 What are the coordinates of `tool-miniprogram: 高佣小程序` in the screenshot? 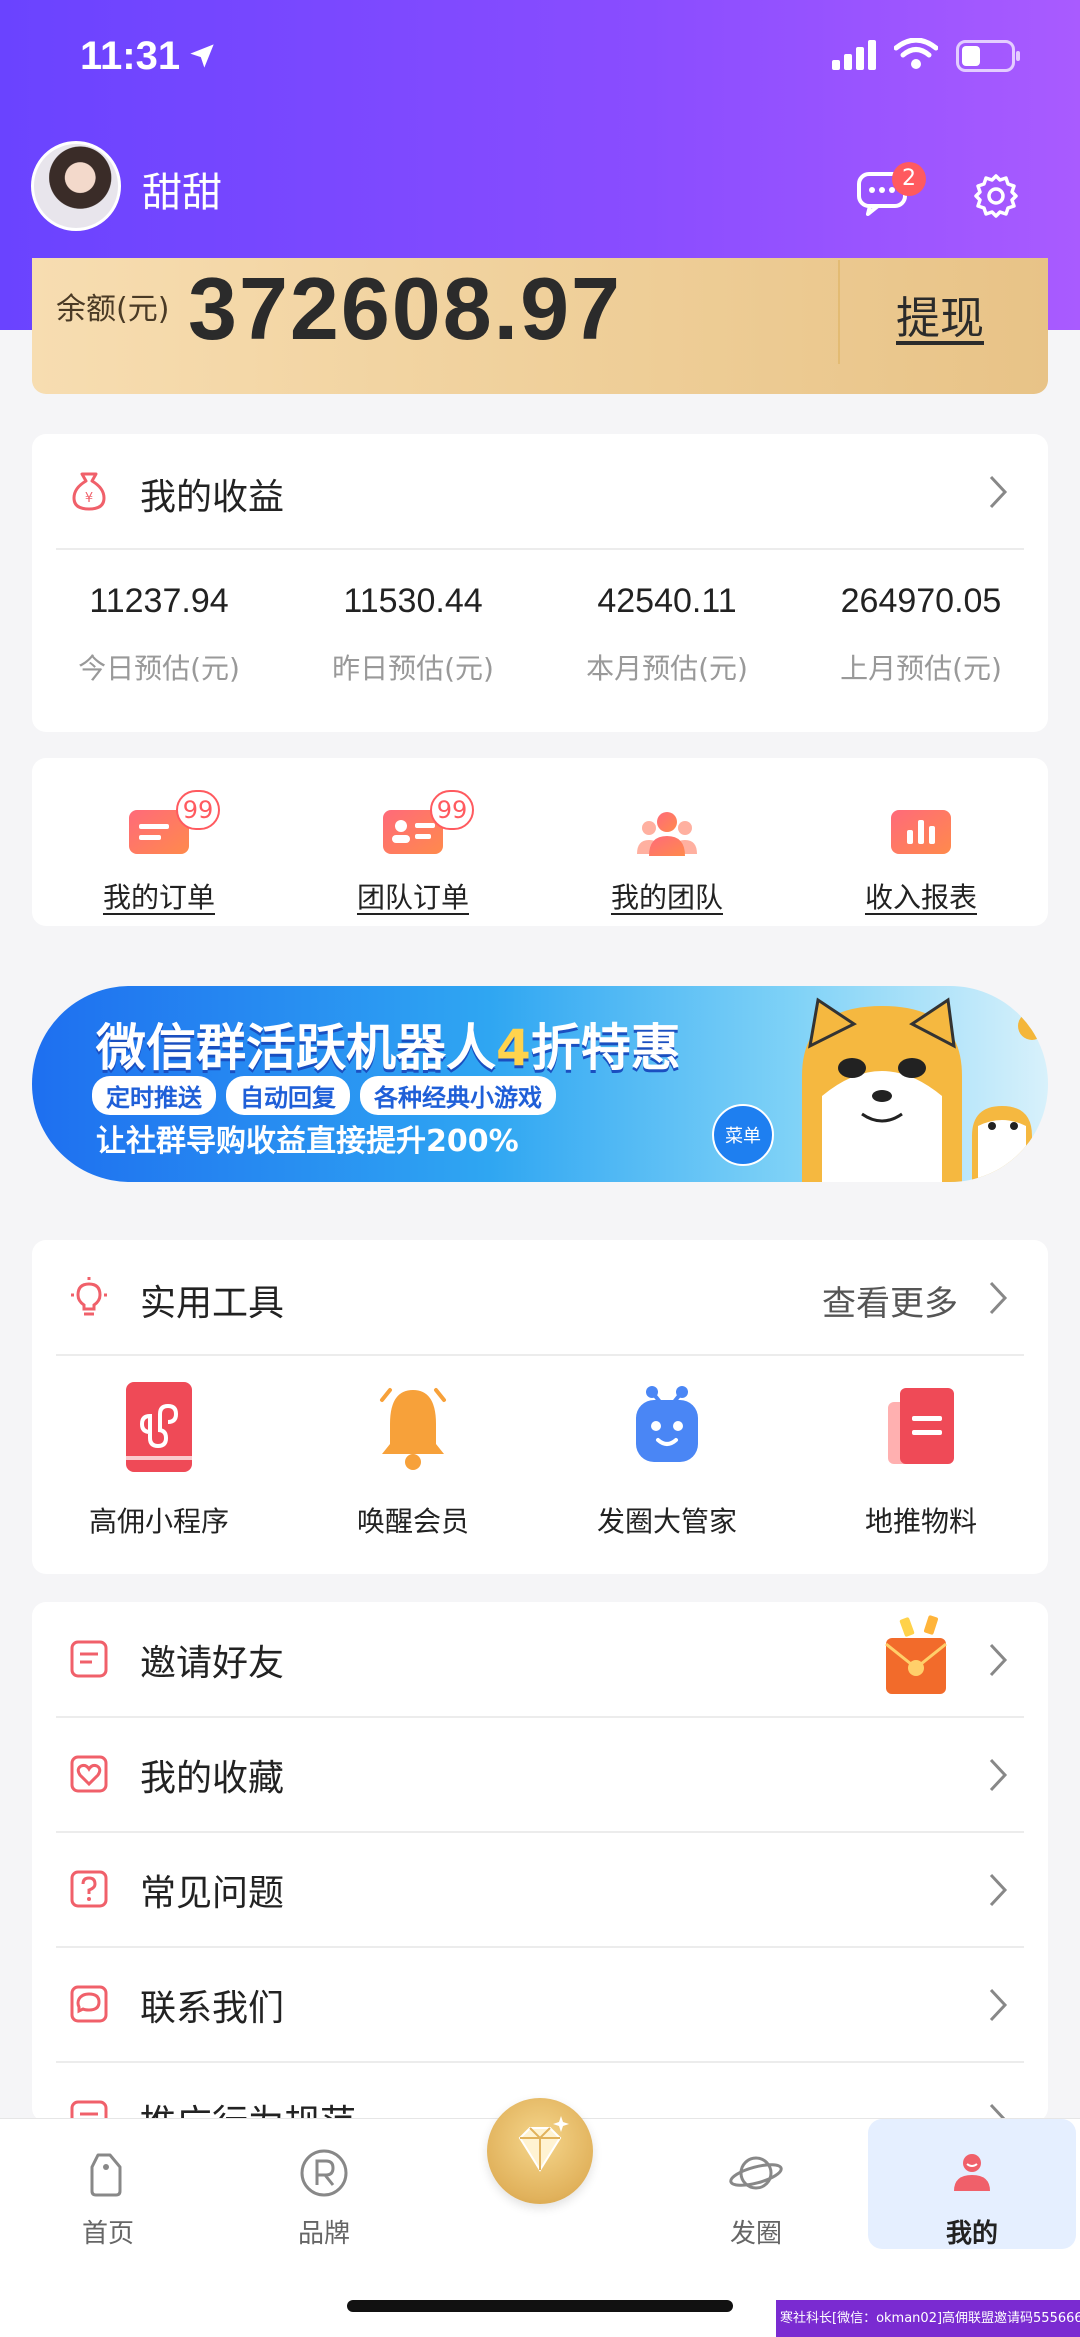 It's located at (159, 1465).